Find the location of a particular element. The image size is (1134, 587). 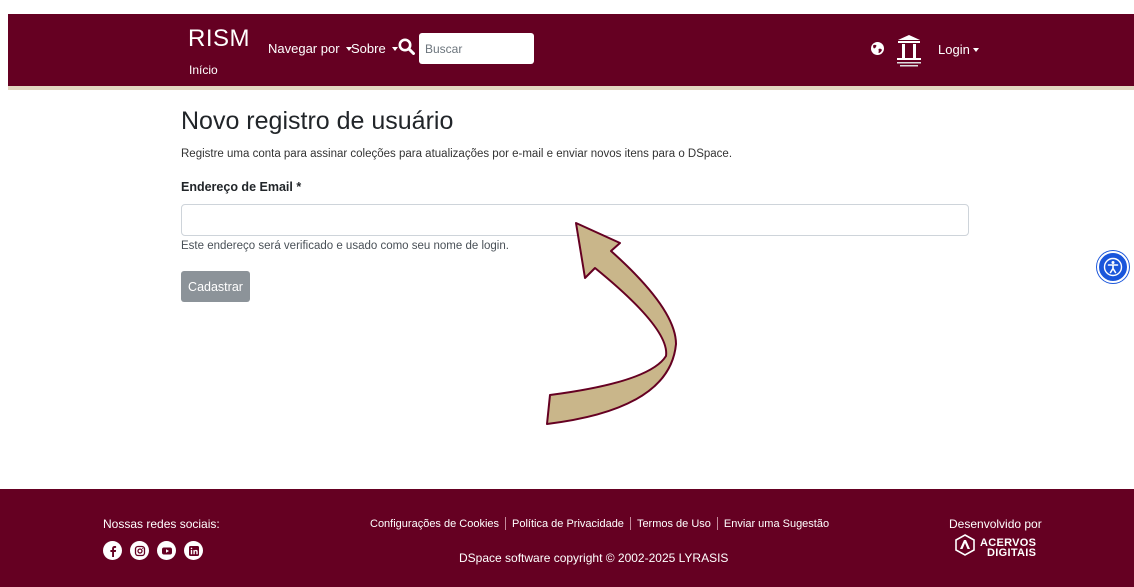

about-menu-label: Sobre is located at coordinates (368, 48).